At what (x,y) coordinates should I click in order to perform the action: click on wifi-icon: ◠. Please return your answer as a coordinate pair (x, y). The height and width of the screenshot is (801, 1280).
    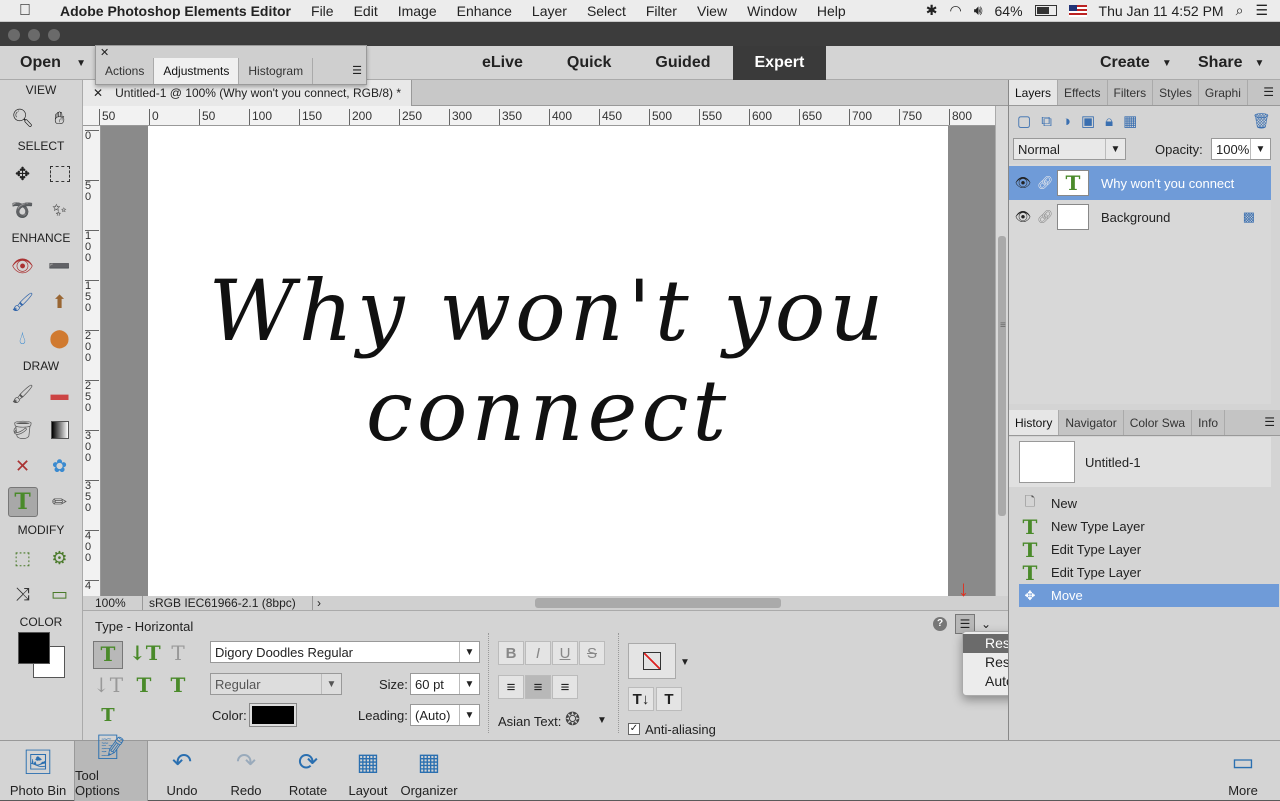
    Looking at the image, I should click on (955, 10).